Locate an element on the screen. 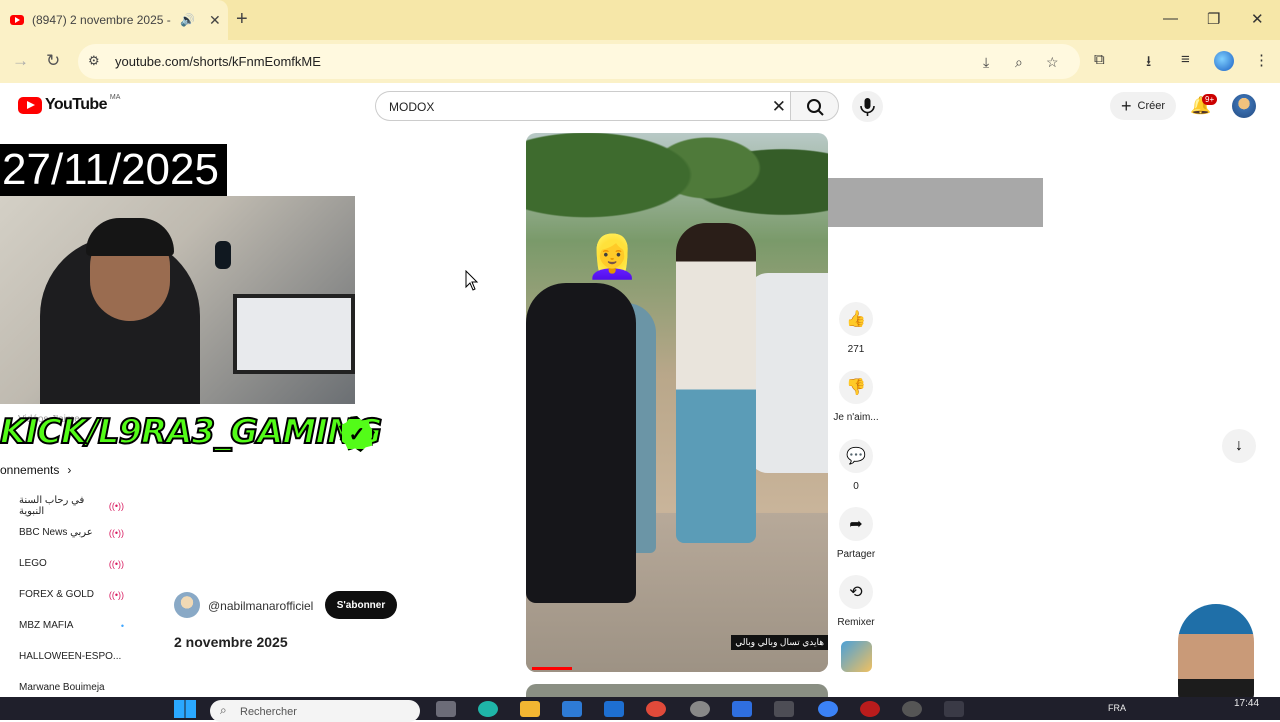 This screenshot has width=1280, height=722. share-arrow-icon: ➦ is located at coordinates (856, 524).